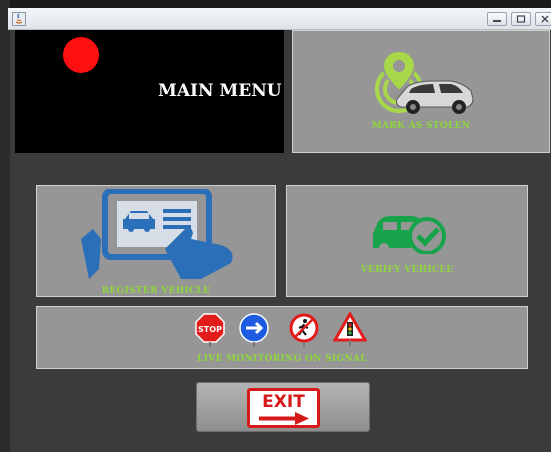 This screenshot has height=452, width=551. I want to click on pedestrian-sign-icon, so click(304, 330).